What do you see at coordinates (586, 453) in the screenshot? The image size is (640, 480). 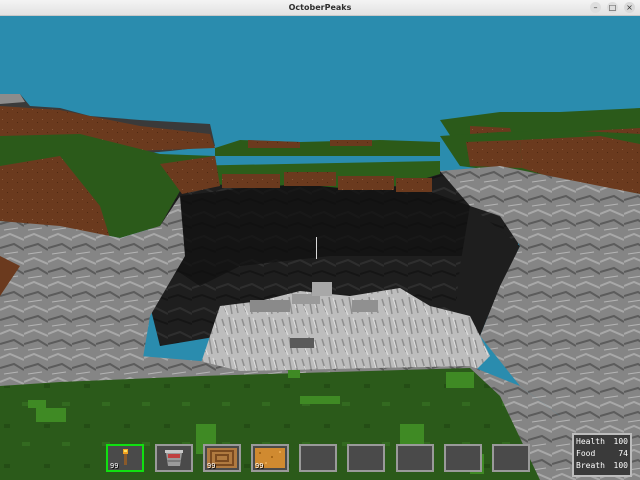 I see `food-label: Food` at bounding box center [586, 453].